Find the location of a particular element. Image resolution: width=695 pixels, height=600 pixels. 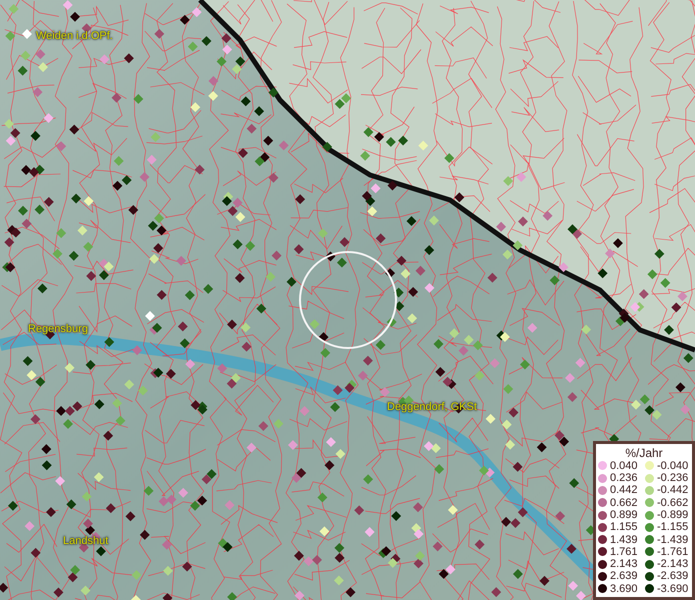

selection-circle is located at coordinates (348, 300).